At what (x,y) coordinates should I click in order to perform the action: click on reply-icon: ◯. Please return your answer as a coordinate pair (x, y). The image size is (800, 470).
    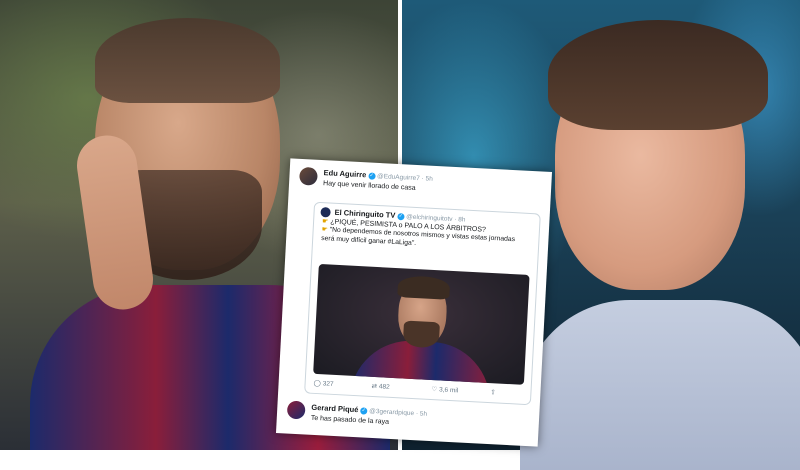
    Looking at the image, I should click on (317, 383).